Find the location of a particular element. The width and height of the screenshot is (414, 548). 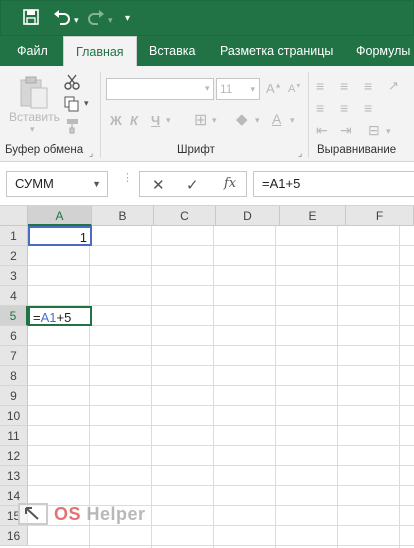

merge-icon: ⊟ is located at coordinates (374, 130).